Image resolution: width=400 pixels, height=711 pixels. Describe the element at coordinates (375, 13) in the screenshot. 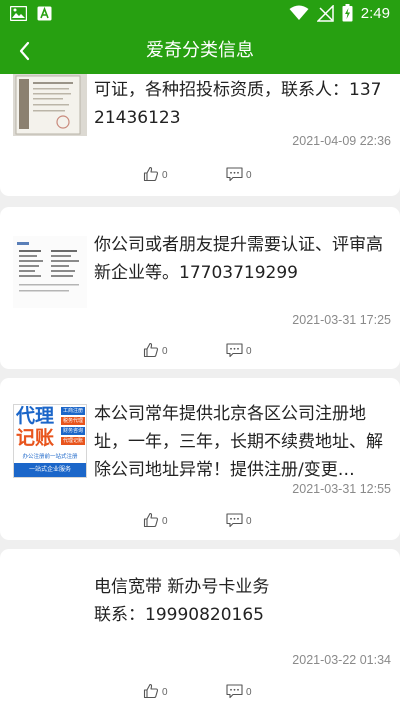

I see `status-time: 2:49` at that location.